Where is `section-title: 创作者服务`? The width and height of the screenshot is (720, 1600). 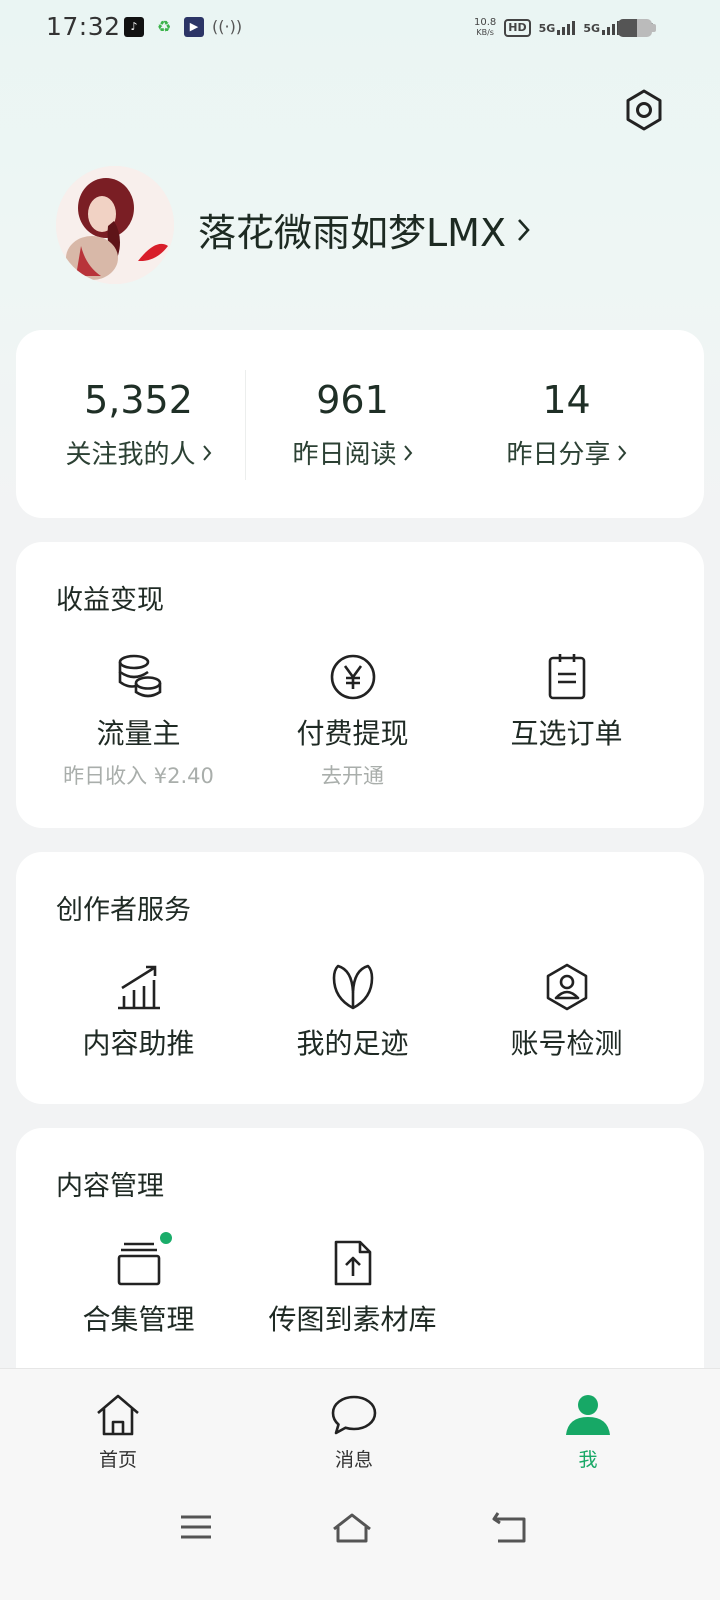 section-title: 创作者服务 is located at coordinates (123, 910).